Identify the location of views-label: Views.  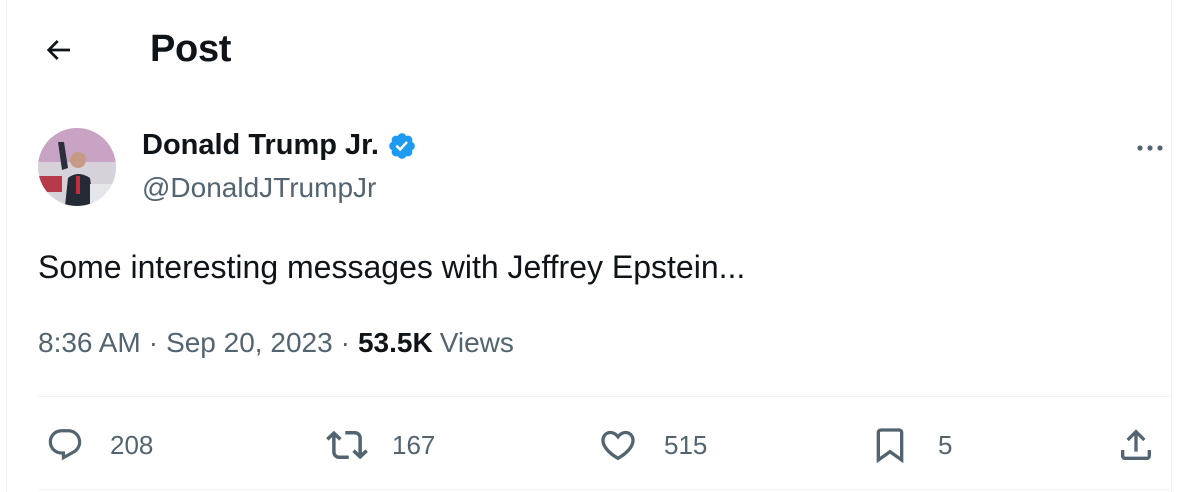
(476, 342).